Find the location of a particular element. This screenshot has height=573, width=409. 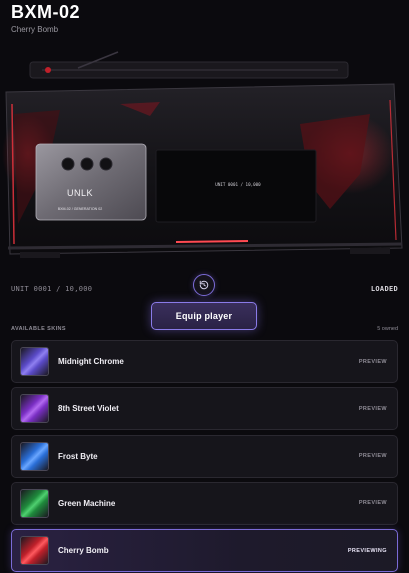

unit-label: UNIT 0001 / 10,000 is located at coordinates (52, 289).